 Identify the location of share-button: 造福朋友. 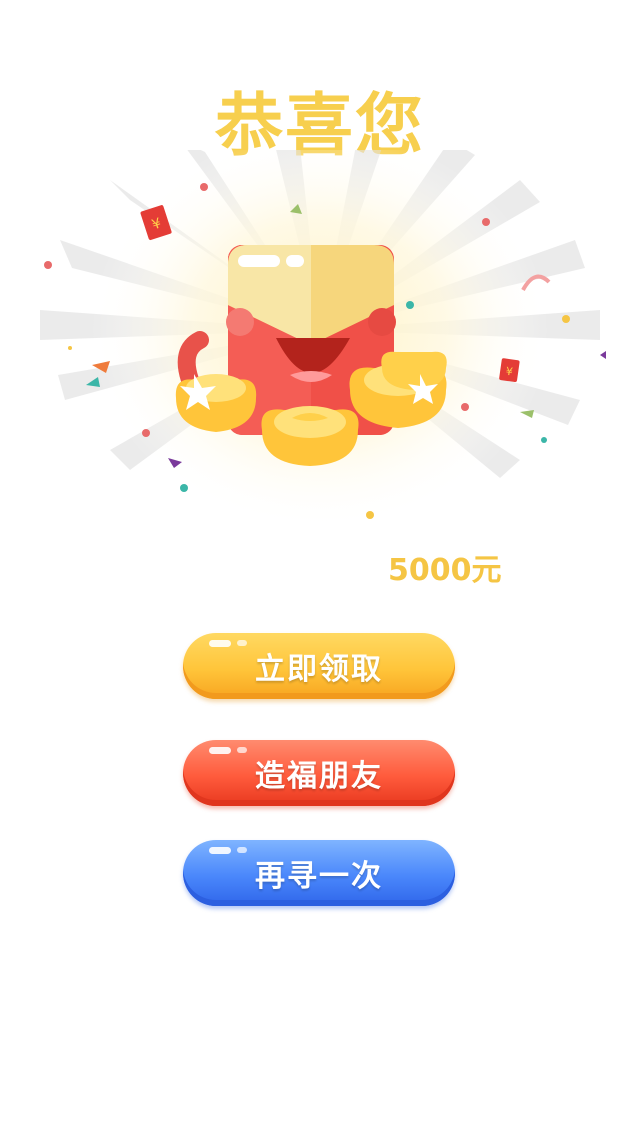
(319, 773).